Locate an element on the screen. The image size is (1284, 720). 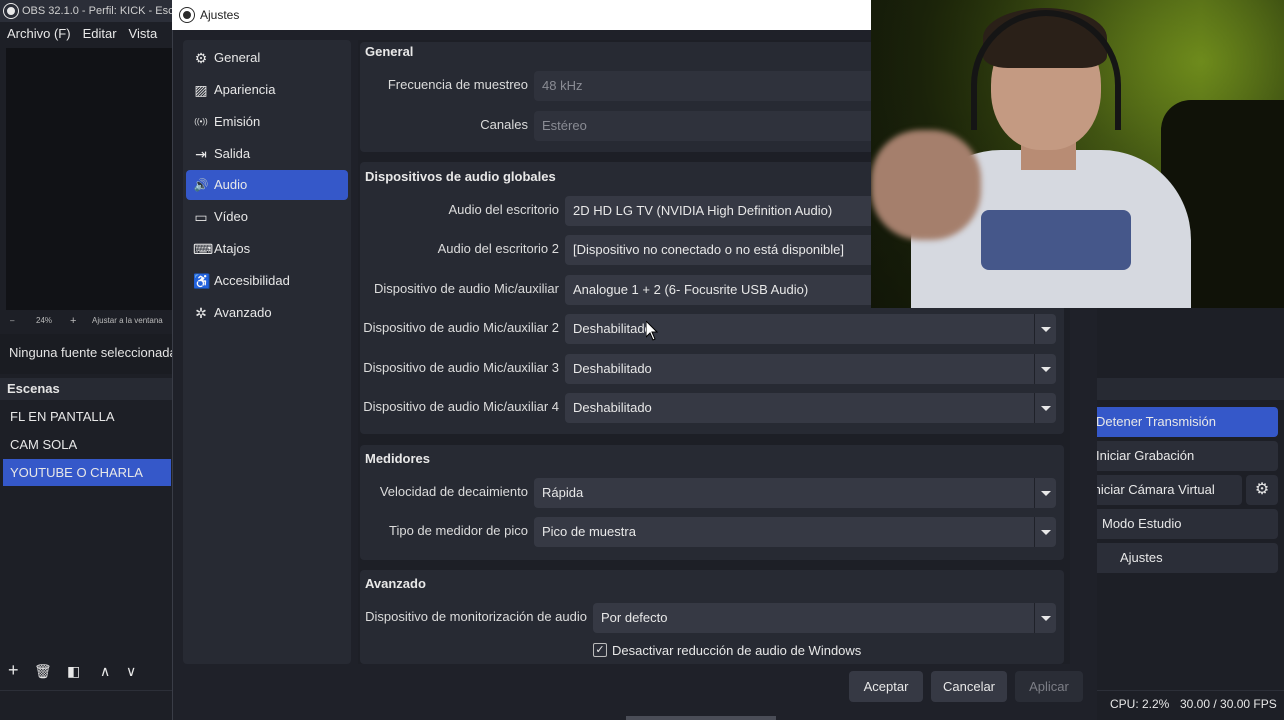
nav-stream: ((•)) Emisión is located at coordinates (267, 122).